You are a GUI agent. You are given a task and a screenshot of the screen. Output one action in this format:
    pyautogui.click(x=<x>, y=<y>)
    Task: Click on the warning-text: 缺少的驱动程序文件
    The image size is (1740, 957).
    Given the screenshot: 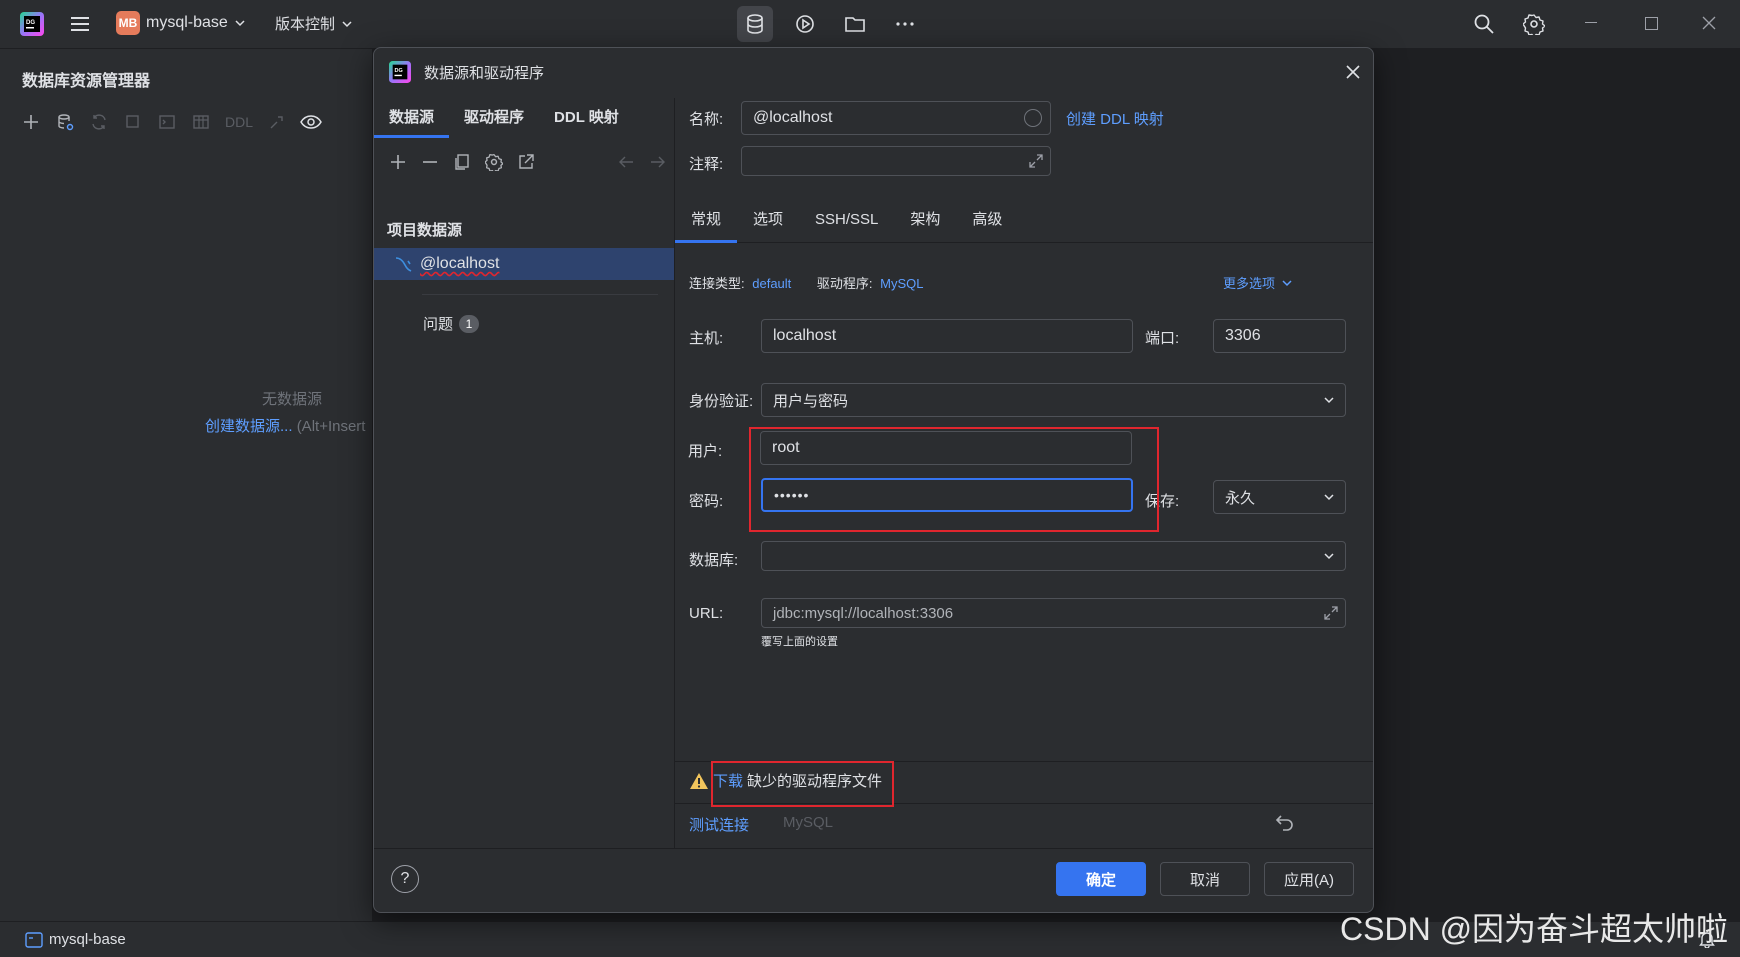 What is the action you would take?
    pyautogui.click(x=815, y=781)
    